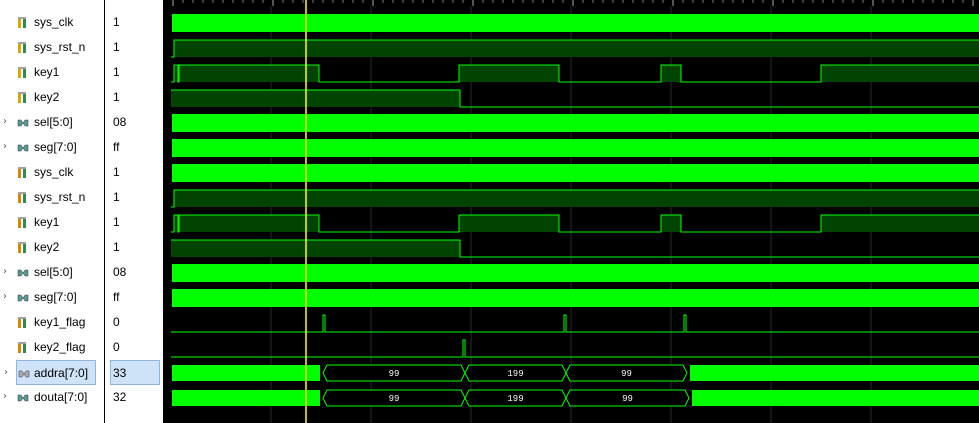 Image resolution: width=979 pixels, height=423 pixels. Describe the element at coordinates (61, 397) in the screenshot. I see `signal-name: douta[7:0]` at that location.